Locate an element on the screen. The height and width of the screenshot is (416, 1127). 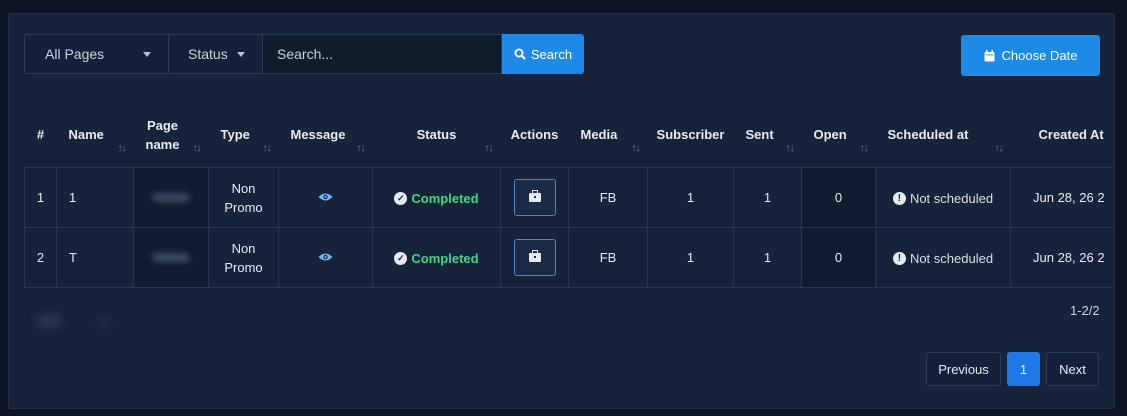
search-icon is located at coordinates (520, 54).